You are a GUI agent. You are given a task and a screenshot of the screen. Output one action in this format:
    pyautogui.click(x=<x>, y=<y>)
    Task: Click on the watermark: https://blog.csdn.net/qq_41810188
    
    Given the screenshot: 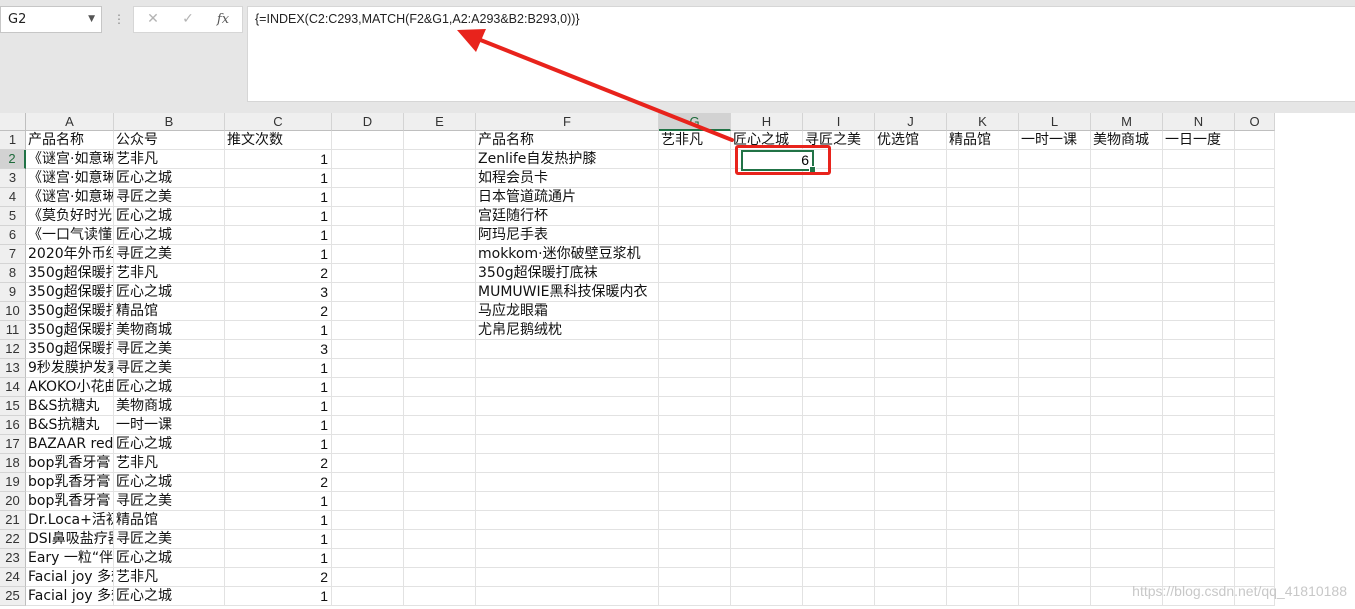 What is the action you would take?
    pyautogui.click(x=1239, y=591)
    